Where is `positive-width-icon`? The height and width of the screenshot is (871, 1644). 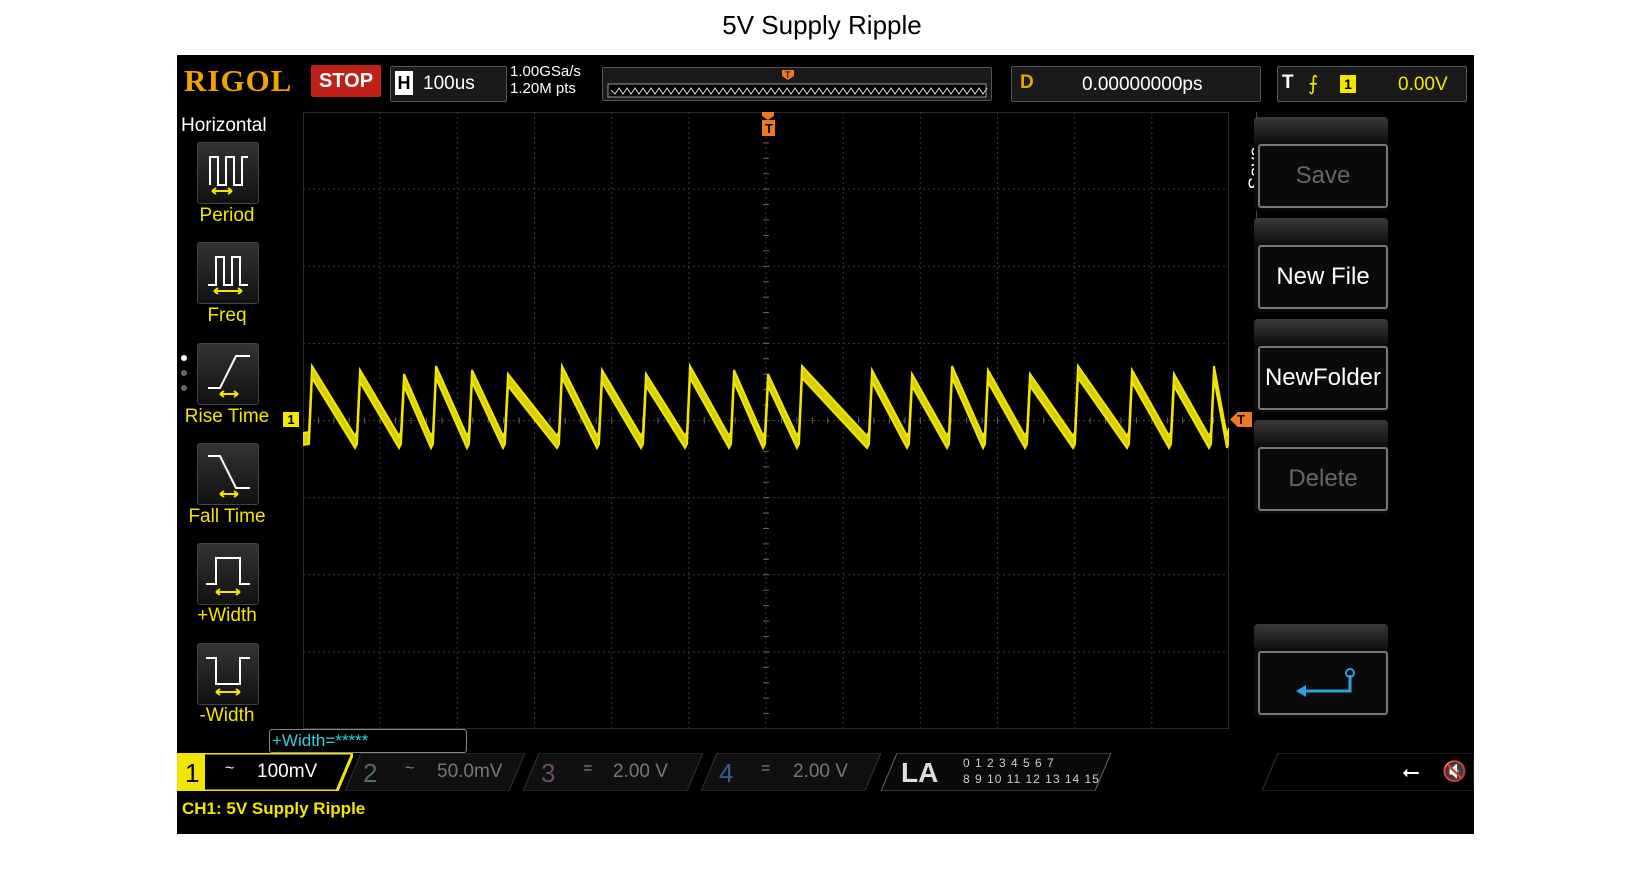
positive-width-icon is located at coordinates (228, 576).